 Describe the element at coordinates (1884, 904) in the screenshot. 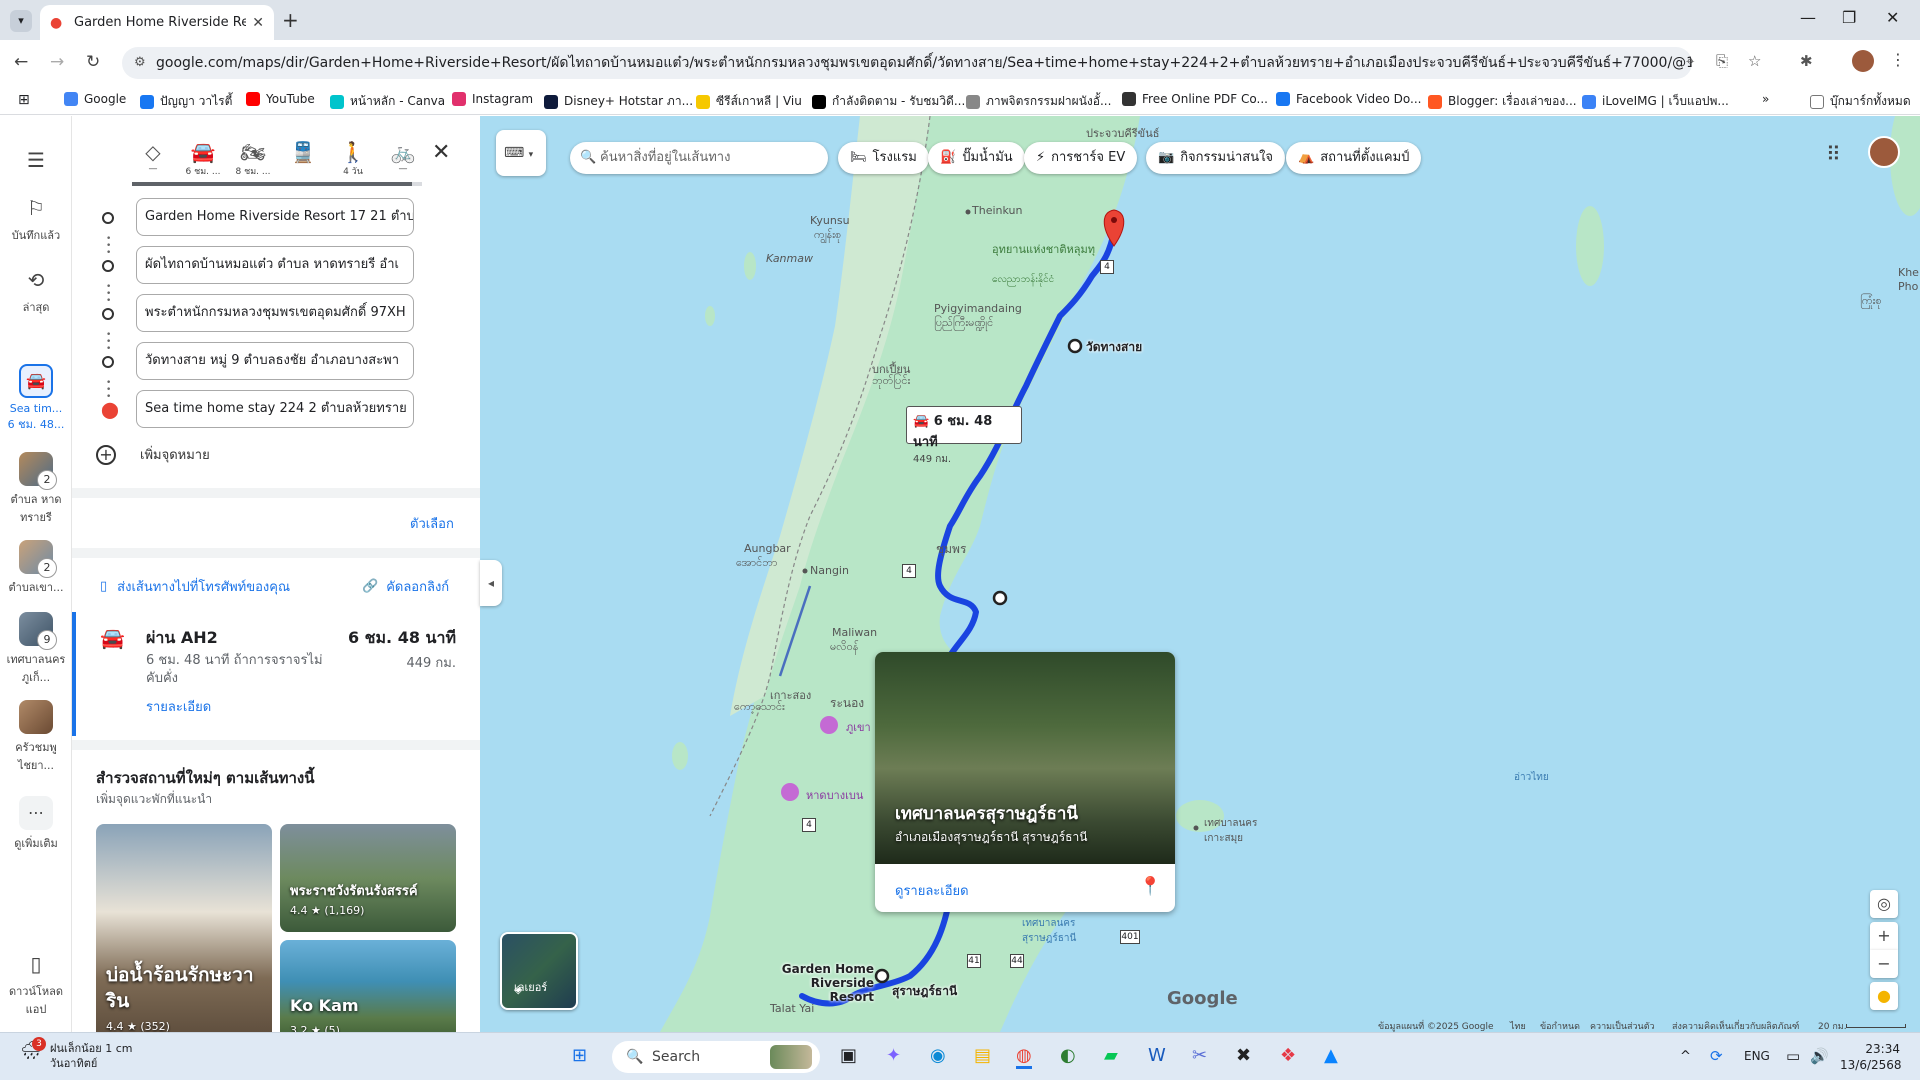

I see `my-location-icon: ◎` at that location.